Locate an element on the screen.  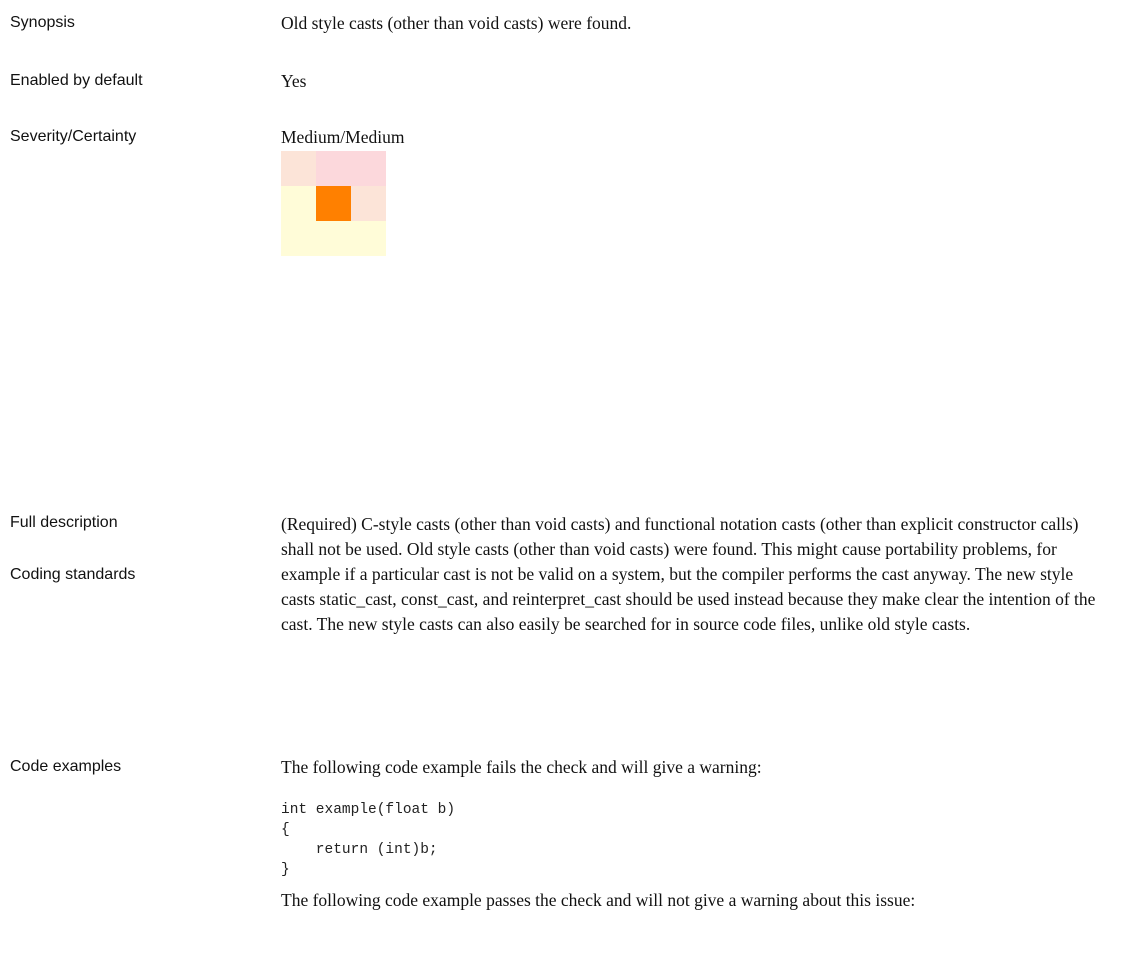
coding-standards-label: Coding standards is located at coordinates (73, 574).